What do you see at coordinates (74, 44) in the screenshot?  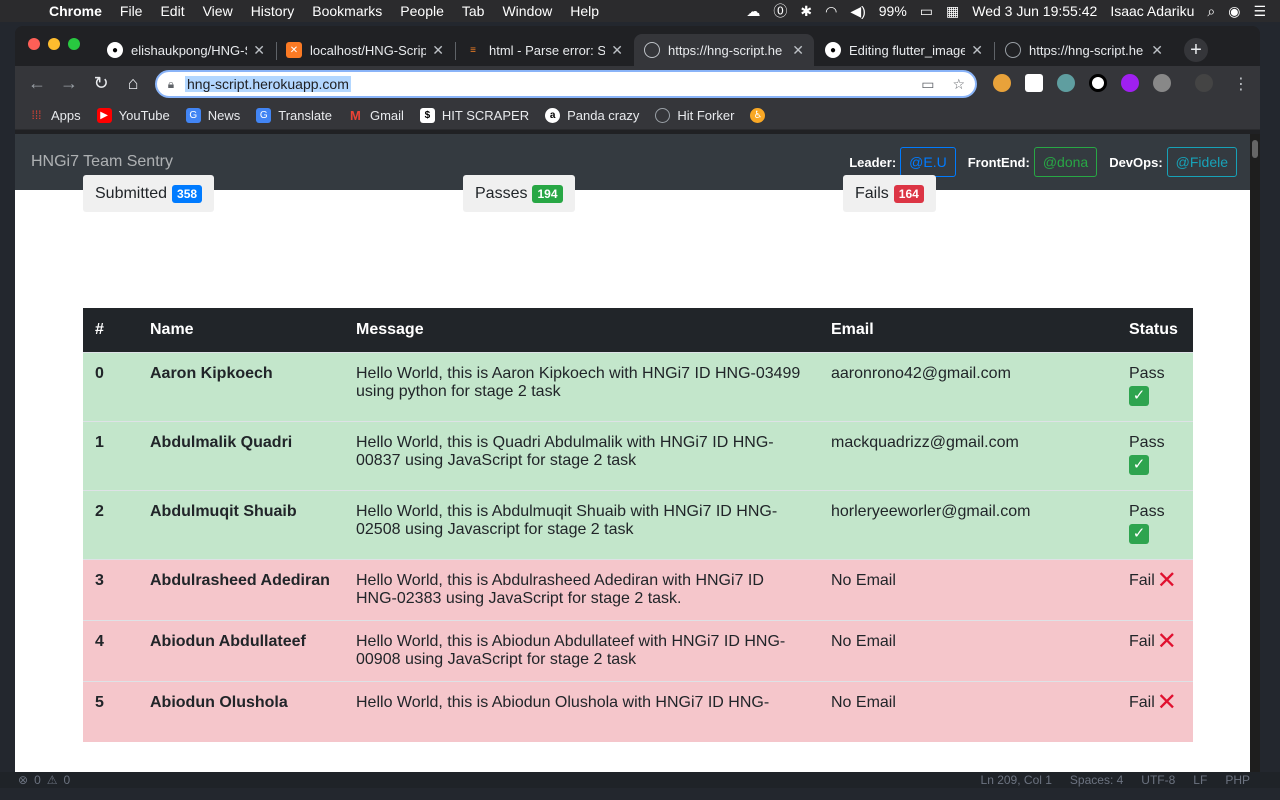 I see `maximize-window-button` at bounding box center [74, 44].